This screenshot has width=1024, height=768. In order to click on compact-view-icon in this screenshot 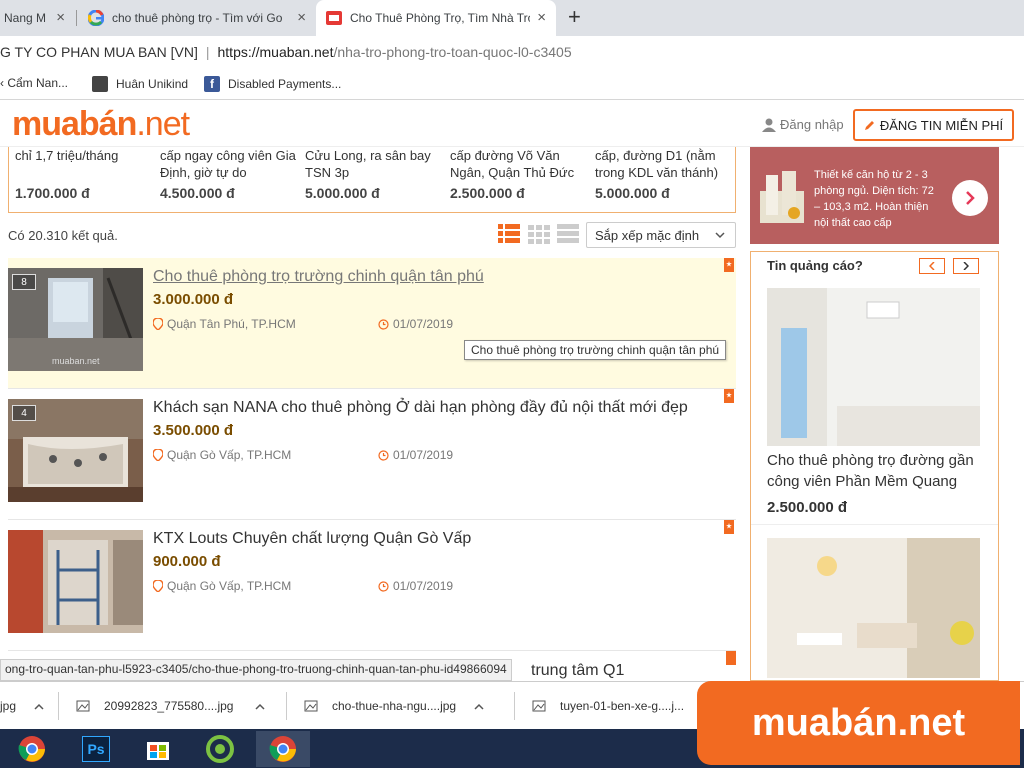, I will do `click(568, 234)`.